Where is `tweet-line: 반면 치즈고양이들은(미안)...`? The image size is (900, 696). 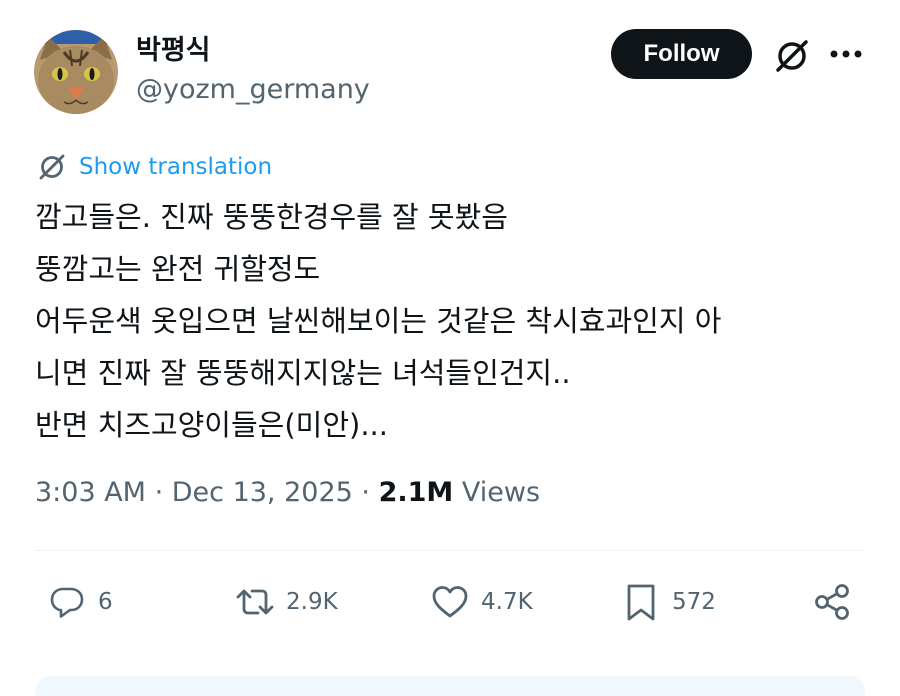
tweet-line: 반면 치즈고양이들은(미안)... is located at coordinates (211, 425).